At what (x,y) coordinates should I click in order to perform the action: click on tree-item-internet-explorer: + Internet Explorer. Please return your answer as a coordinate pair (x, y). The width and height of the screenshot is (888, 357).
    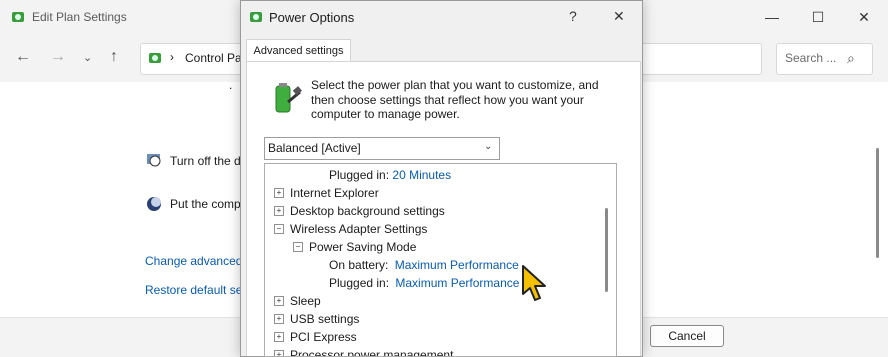
    Looking at the image, I should click on (326, 193).